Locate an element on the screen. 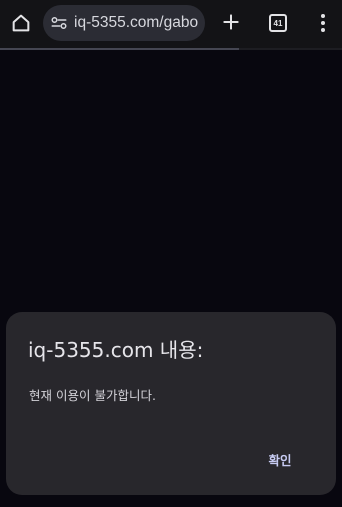 The image size is (342, 507). menu-button is located at coordinates (323, 23).